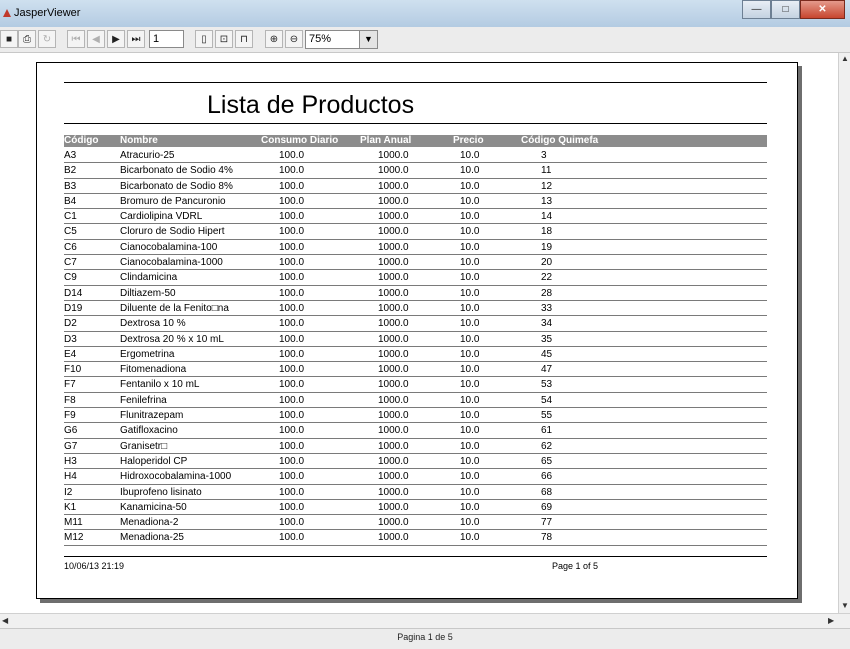 The width and height of the screenshot is (850, 649). Describe the element at coordinates (425, 620) in the screenshot. I see `horizontal-scrollbar: ◀ ▶` at that location.